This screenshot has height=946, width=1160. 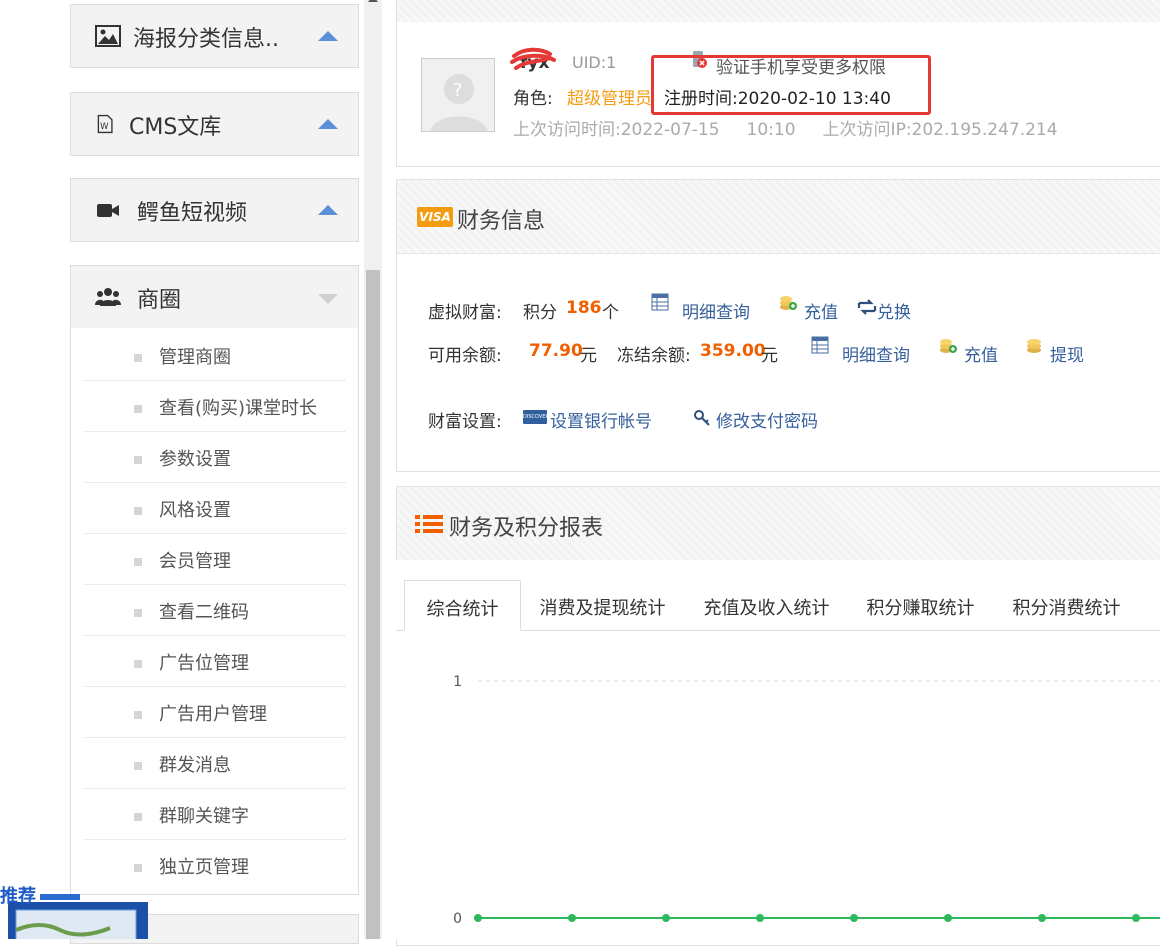 I want to click on sidebar-item-label: 广告用户管理, so click(x=213, y=714).